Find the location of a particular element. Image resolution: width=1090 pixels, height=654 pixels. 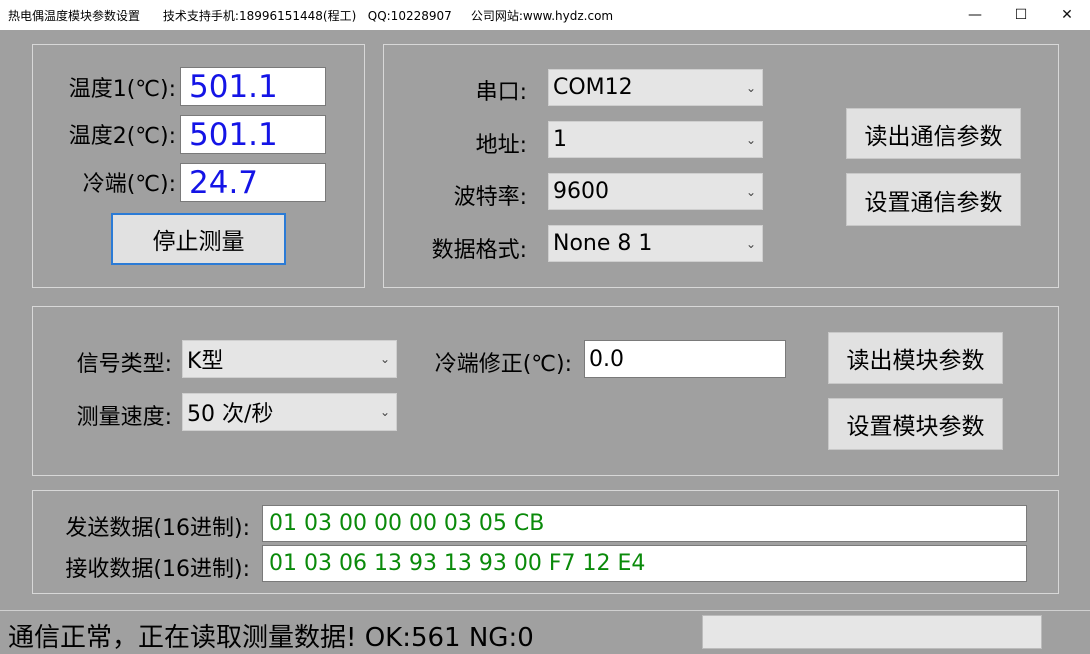

stop-measure-button: 停止测量 is located at coordinates (198, 239).